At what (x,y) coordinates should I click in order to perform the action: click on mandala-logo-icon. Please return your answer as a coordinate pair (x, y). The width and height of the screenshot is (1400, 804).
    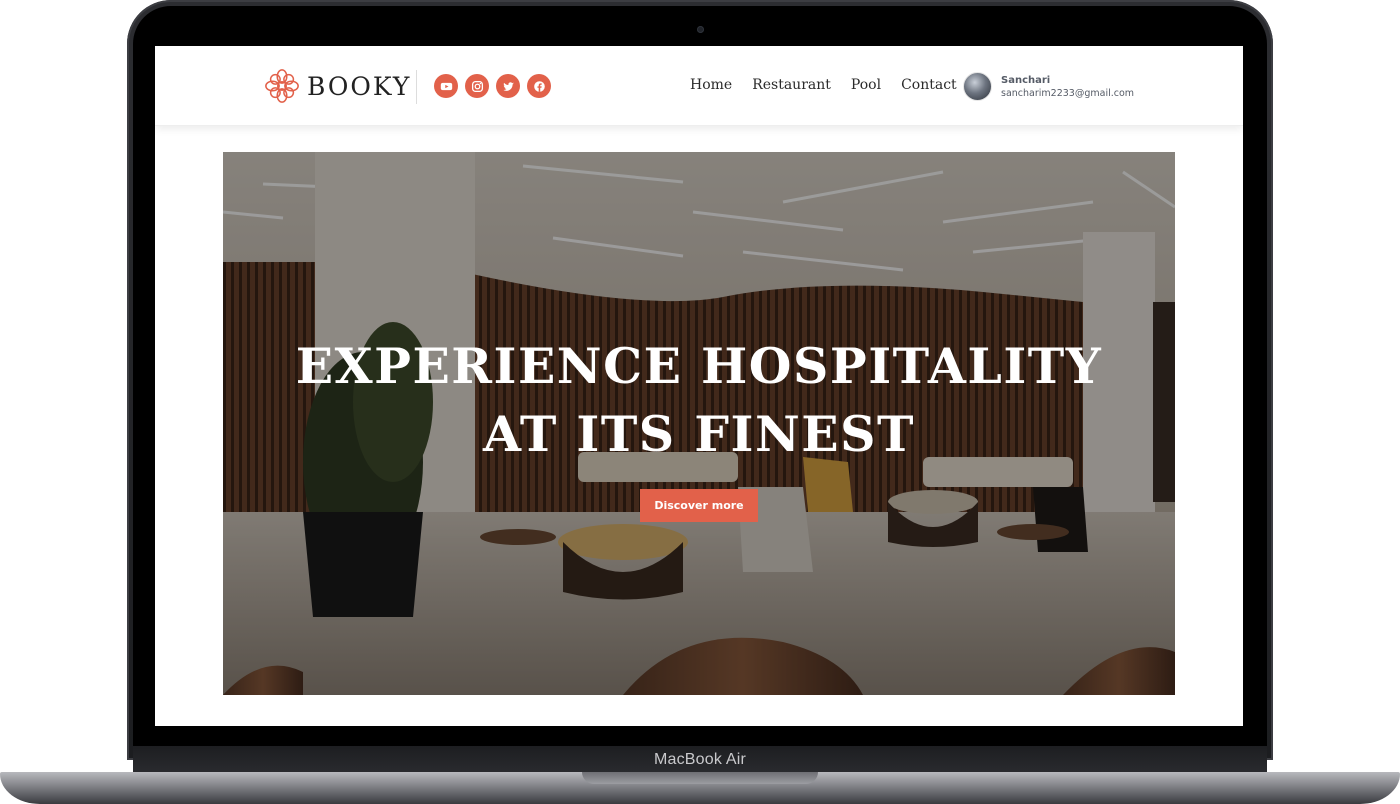
    Looking at the image, I should click on (282, 86).